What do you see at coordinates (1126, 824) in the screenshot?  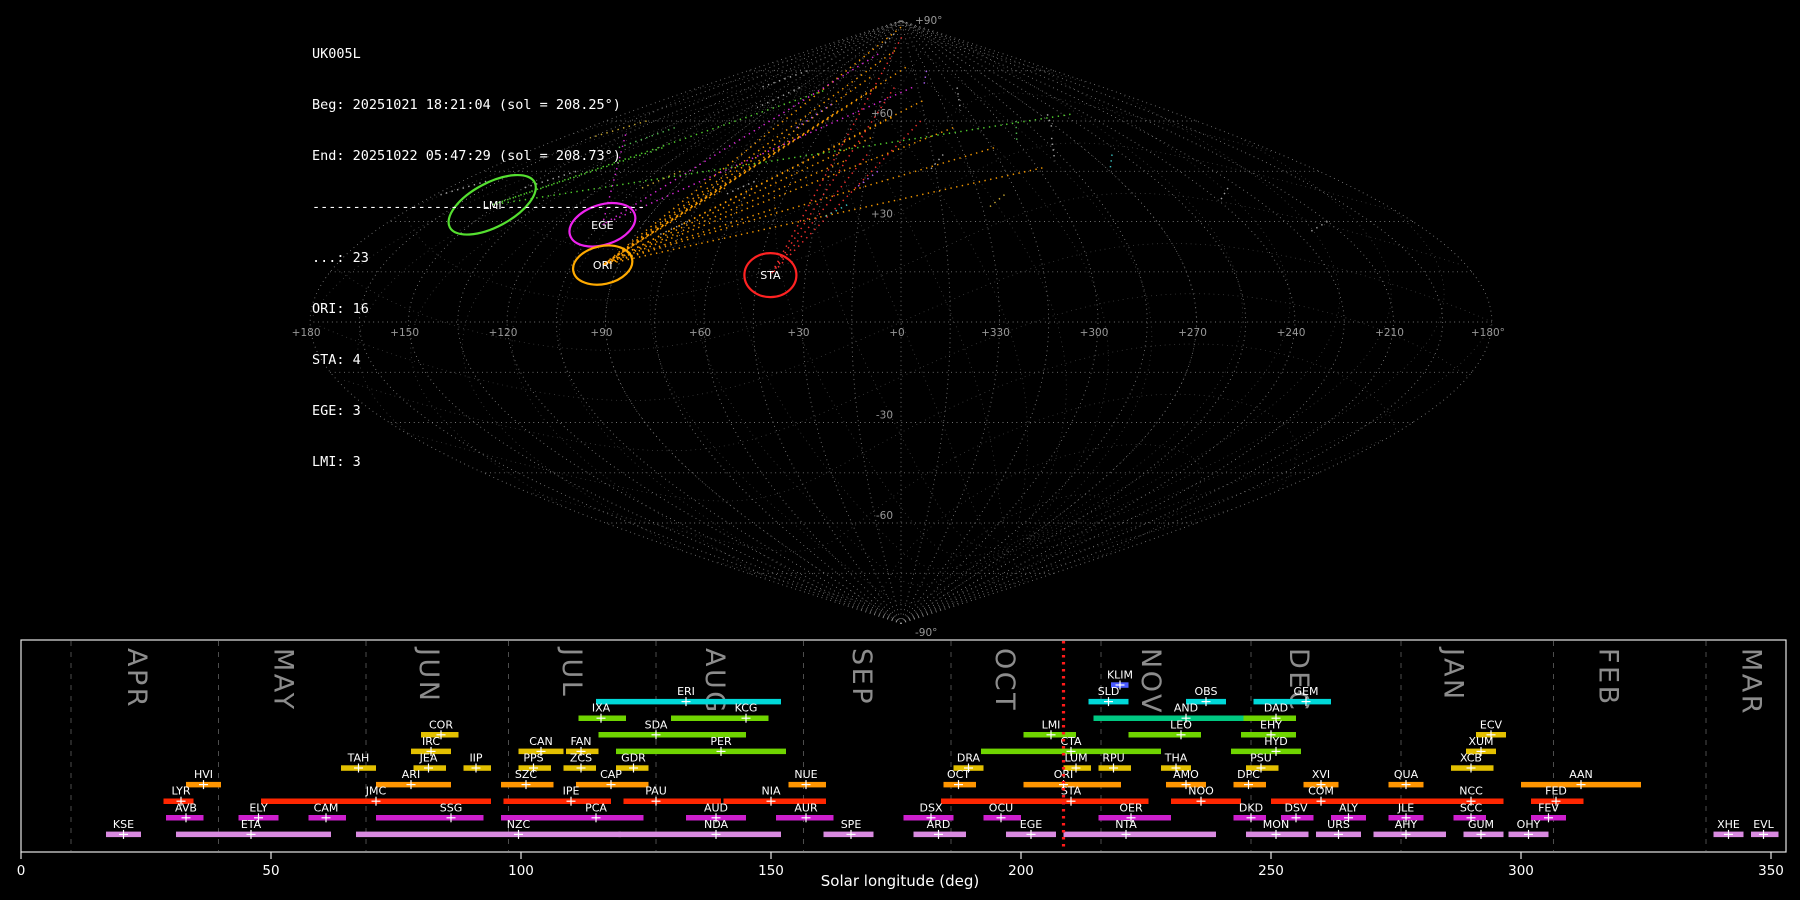 I see `shower-label: NTA` at bounding box center [1126, 824].